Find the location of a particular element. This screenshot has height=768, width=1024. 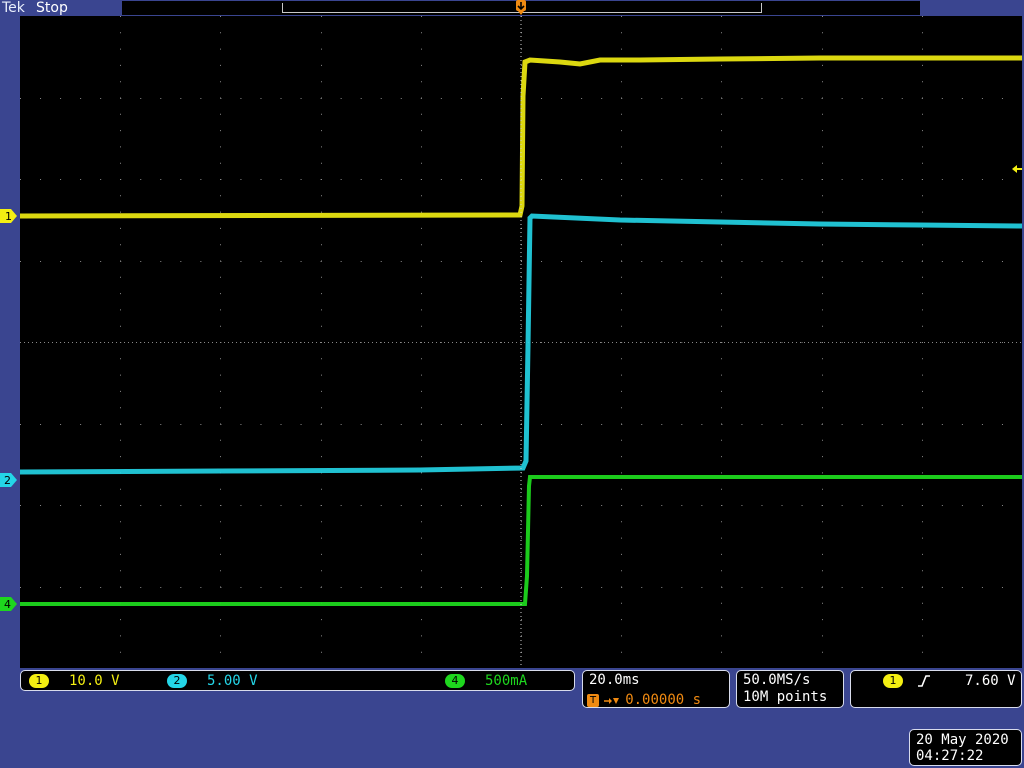

ch2-scale: 5.00 V is located at coordinates (232, 681).